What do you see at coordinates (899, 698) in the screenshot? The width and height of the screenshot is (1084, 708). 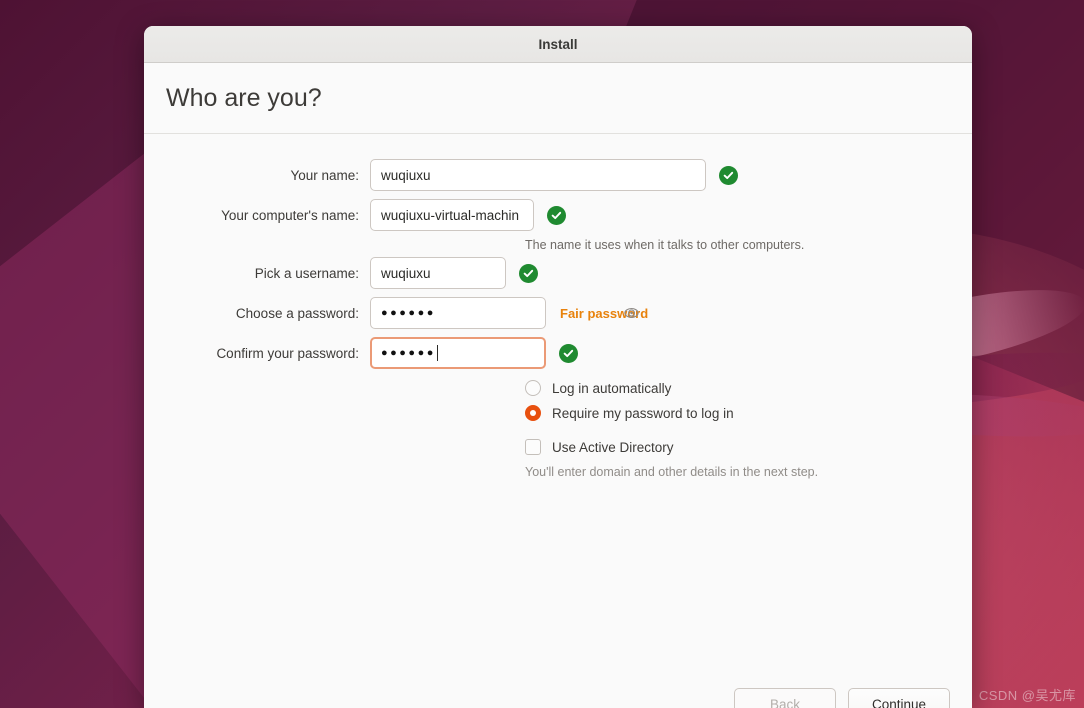 I see `continue-button: Continue` at bounding box center [899, 698].